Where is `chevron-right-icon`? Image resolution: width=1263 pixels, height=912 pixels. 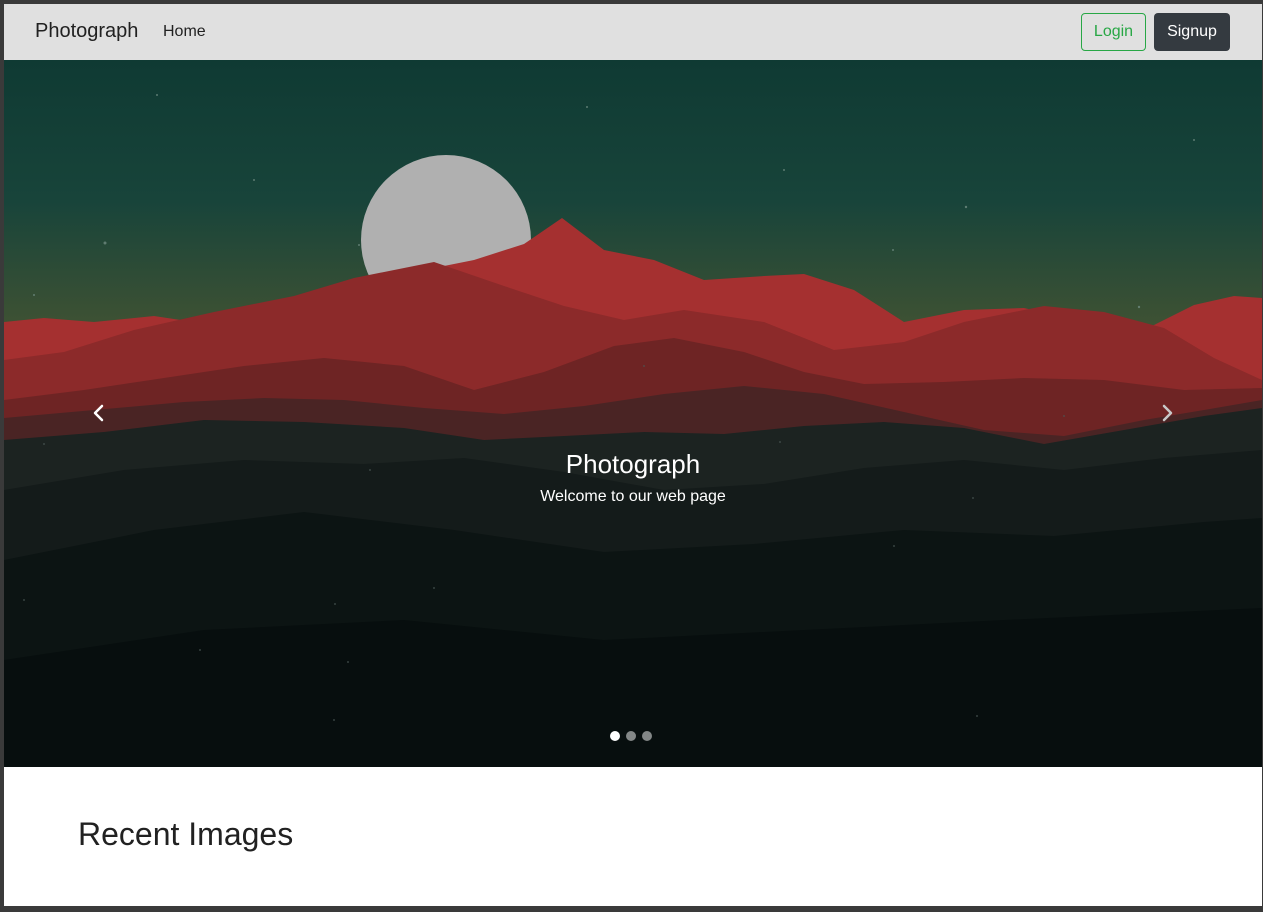
chevron-right-icon is located at coordinates (1167, 413).